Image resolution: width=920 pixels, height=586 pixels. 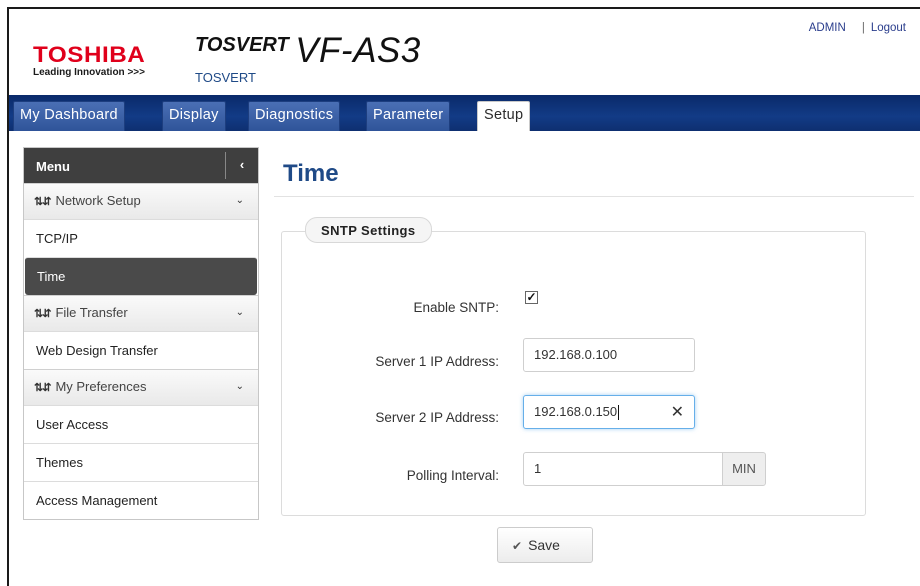 What do you see at coordinates (744, 469) in the screenshot?
I see `polling-unit-addon: MIN` at bounding box center [744, 469].